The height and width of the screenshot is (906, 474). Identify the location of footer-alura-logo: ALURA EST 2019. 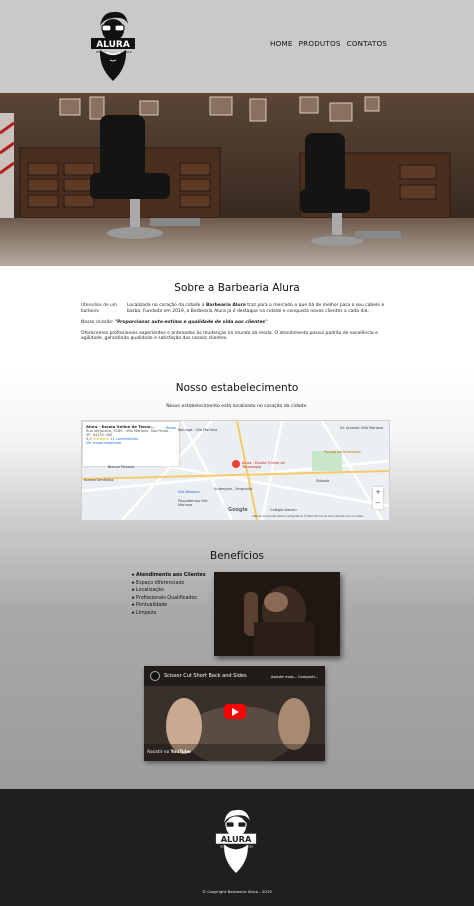
(236, 841).